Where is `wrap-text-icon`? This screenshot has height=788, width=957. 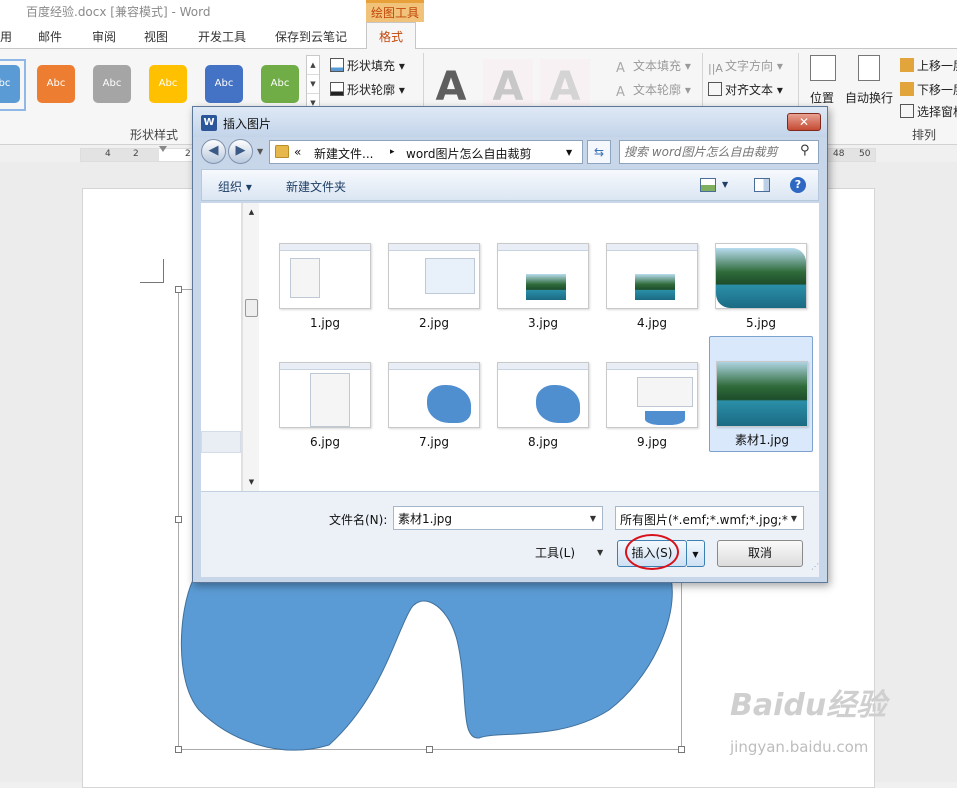 wrap-text-icon is located at coordinates (869, 68).